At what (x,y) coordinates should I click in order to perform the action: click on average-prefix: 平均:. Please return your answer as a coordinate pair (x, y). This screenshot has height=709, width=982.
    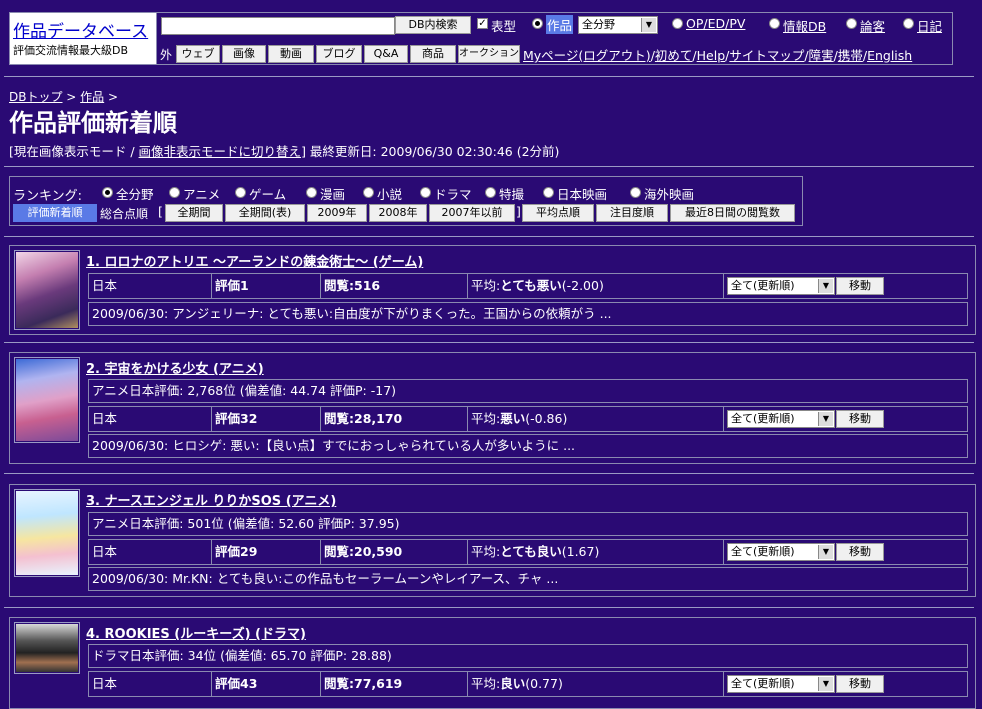
    Looking at the image, I should click on (486, 418).